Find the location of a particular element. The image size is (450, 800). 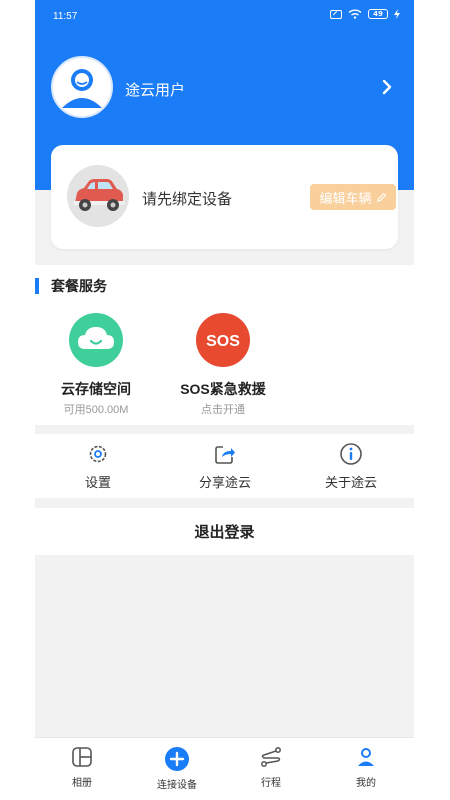

about-button: 关于途云 is located at coordinates (351, 466).